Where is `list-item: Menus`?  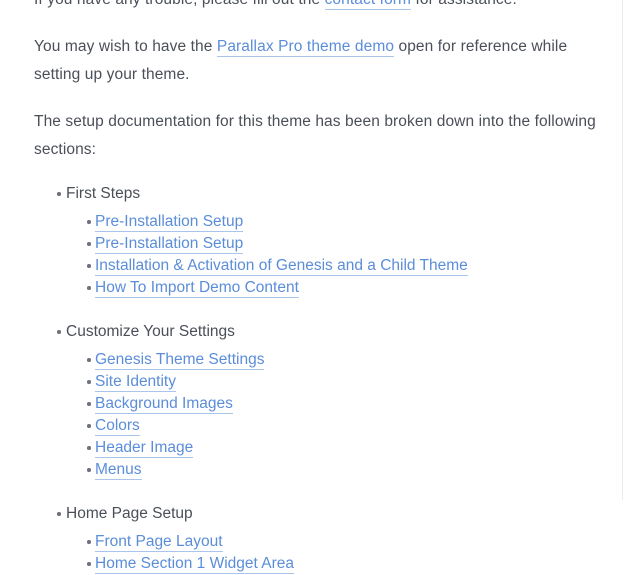 list-item: Menus is located at coordinates (333, 470).